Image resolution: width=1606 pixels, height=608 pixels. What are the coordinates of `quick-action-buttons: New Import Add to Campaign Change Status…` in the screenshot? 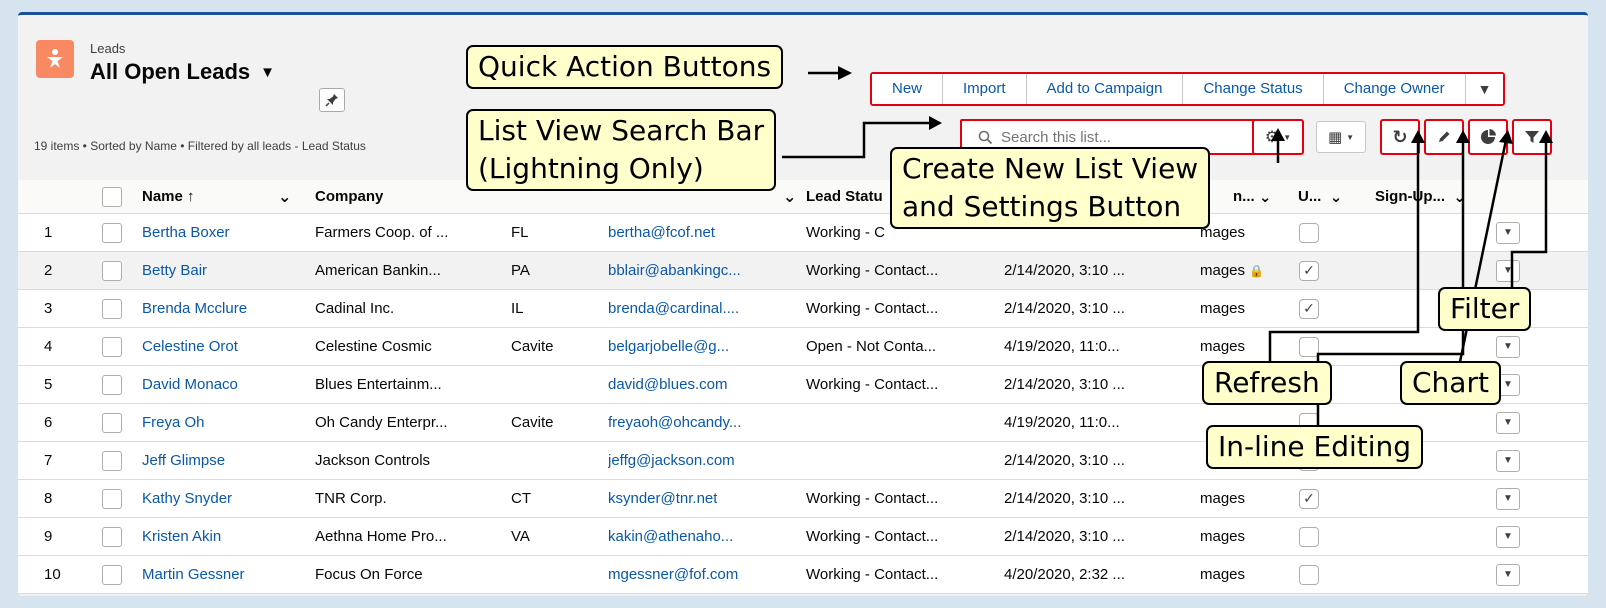 It's located at (1188, 89).